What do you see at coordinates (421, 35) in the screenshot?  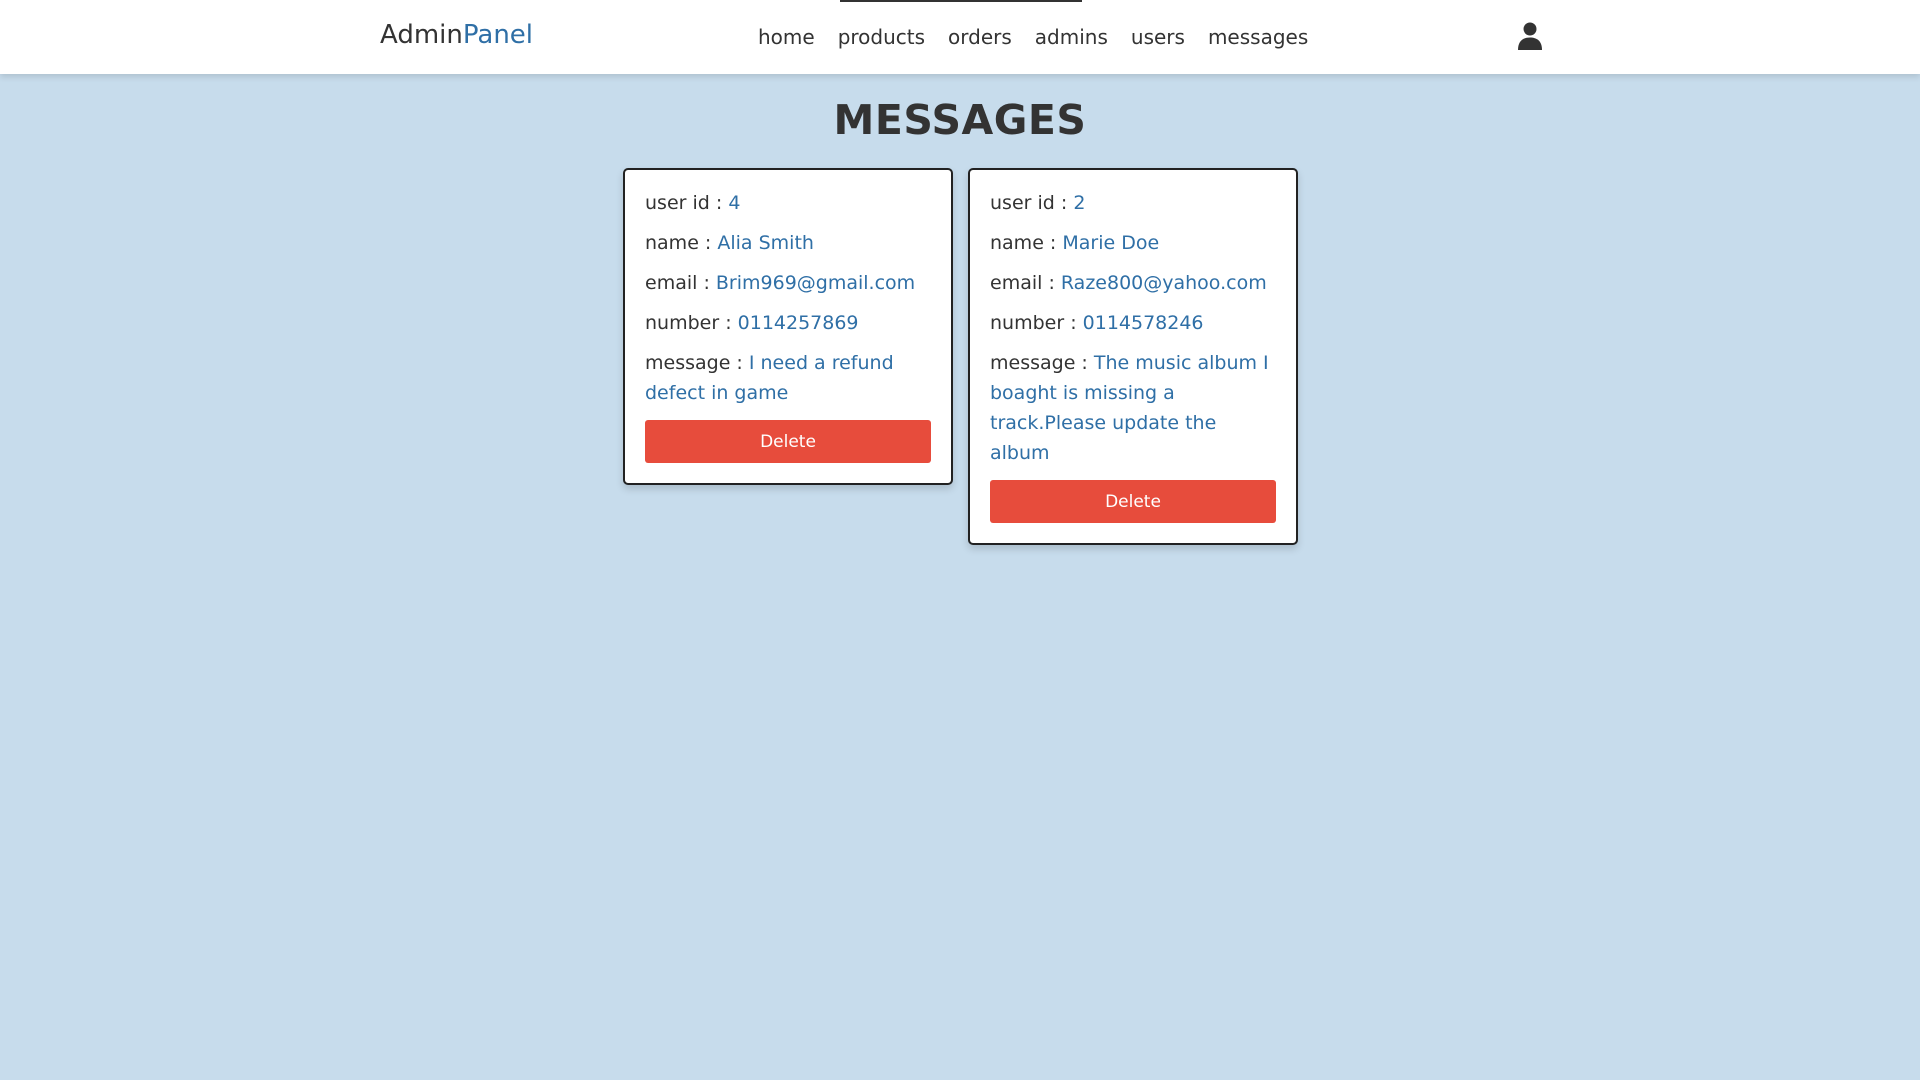 I see `logo-admin: Admin` at bounding box center [421, 35].